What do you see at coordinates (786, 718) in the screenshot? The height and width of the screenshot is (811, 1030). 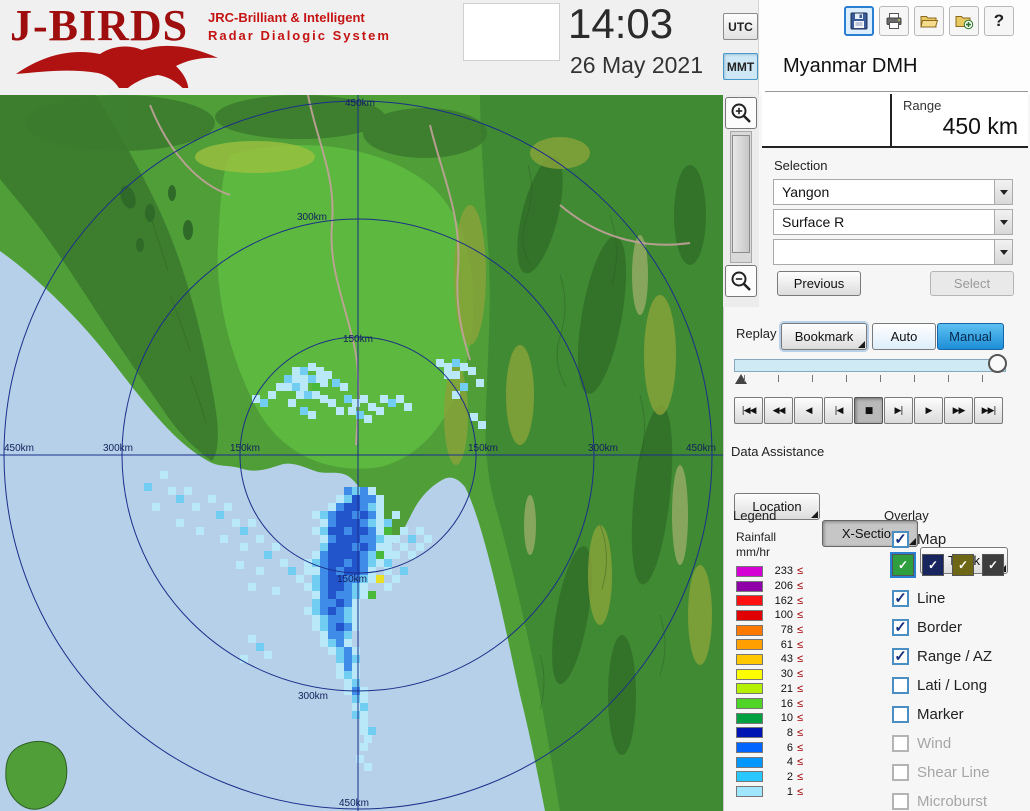 I see `legend-value: 10` at bounding box center [786, 718].